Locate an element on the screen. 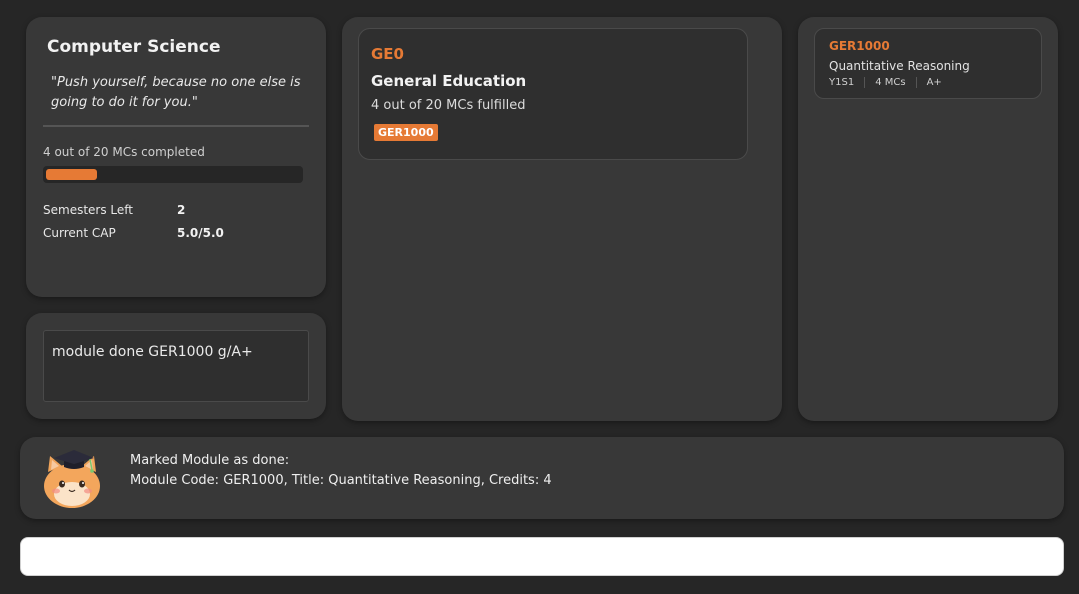 This screenshot has width=1079, height=594. module-meta: Y1S1 4 MCs A+ is located at coordinates (890, 82).